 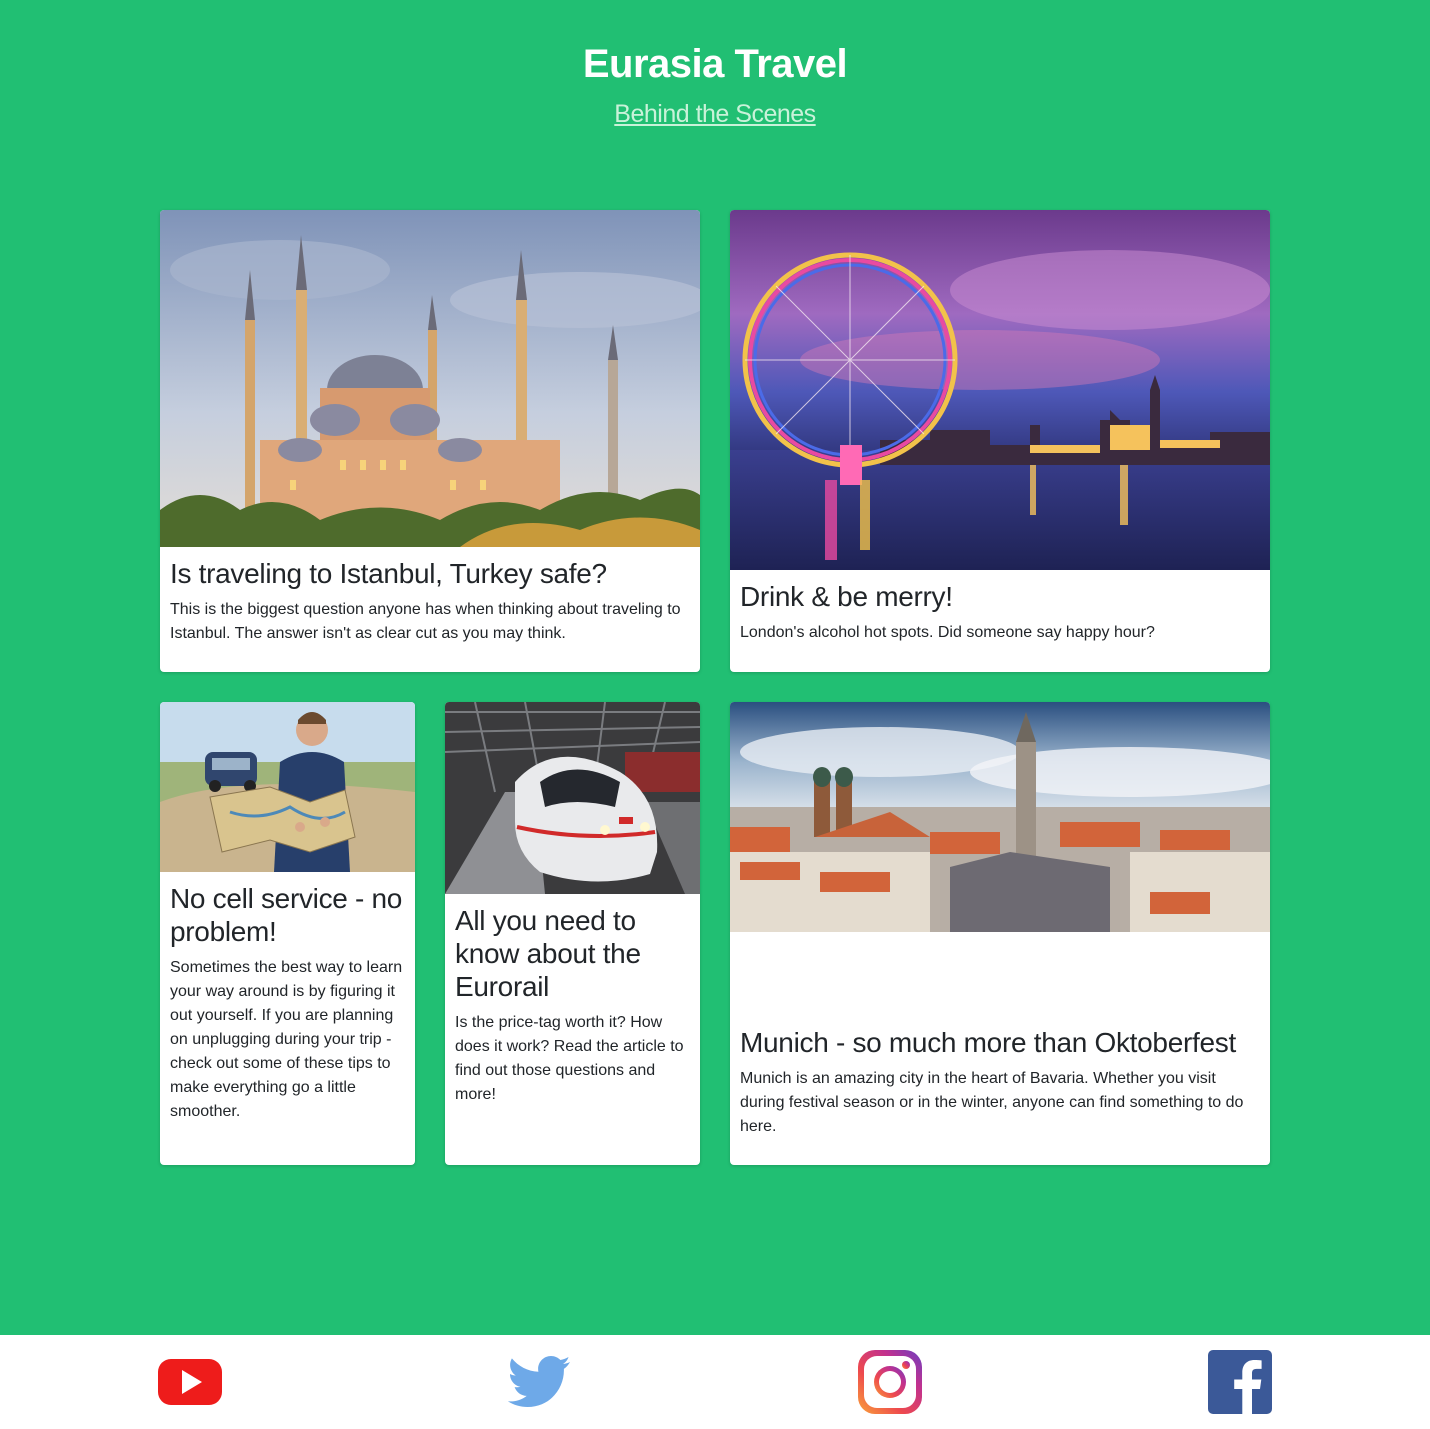 What do you see at coordinates (715, 64) in the screenshot?
I see `site-title: Eurasia Travel` at bounding box center [715, 64].